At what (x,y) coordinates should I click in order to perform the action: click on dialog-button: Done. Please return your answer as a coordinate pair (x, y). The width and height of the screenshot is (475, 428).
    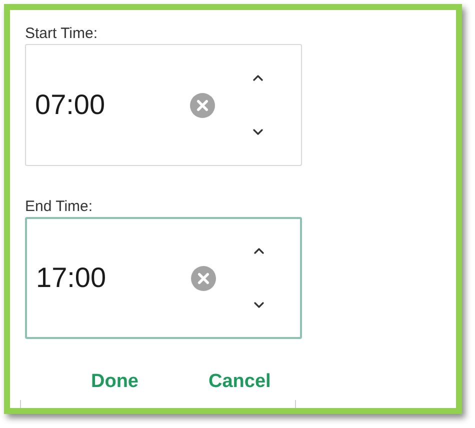
    Looking at the image, I should click on (114, 382).